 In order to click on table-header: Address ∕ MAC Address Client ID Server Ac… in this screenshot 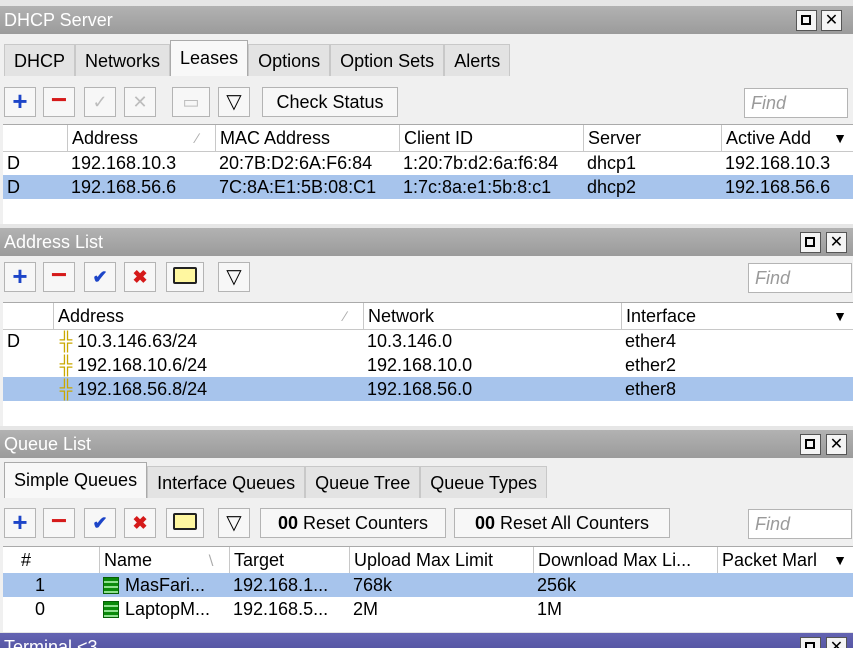, I will do `click(428, 138)`.